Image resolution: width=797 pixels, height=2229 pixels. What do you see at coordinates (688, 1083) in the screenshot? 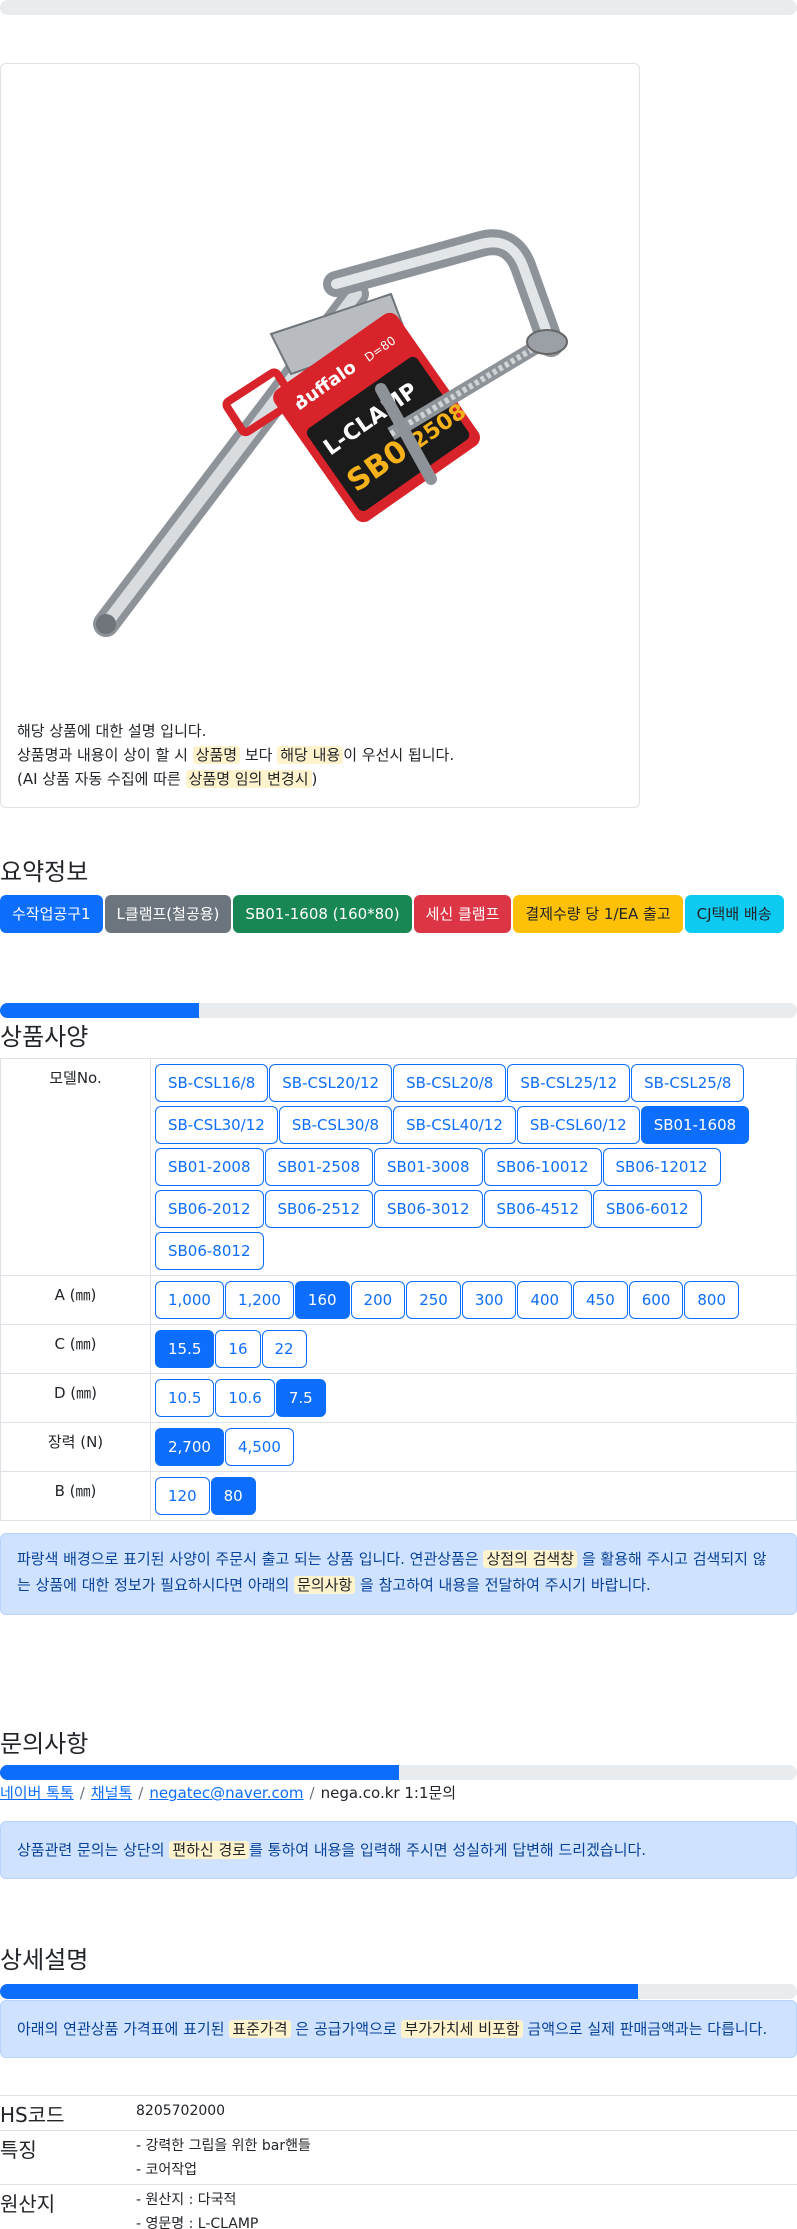
I see `spec-option-button: SB-CSL25/8` at bounding box center [688, 1083].